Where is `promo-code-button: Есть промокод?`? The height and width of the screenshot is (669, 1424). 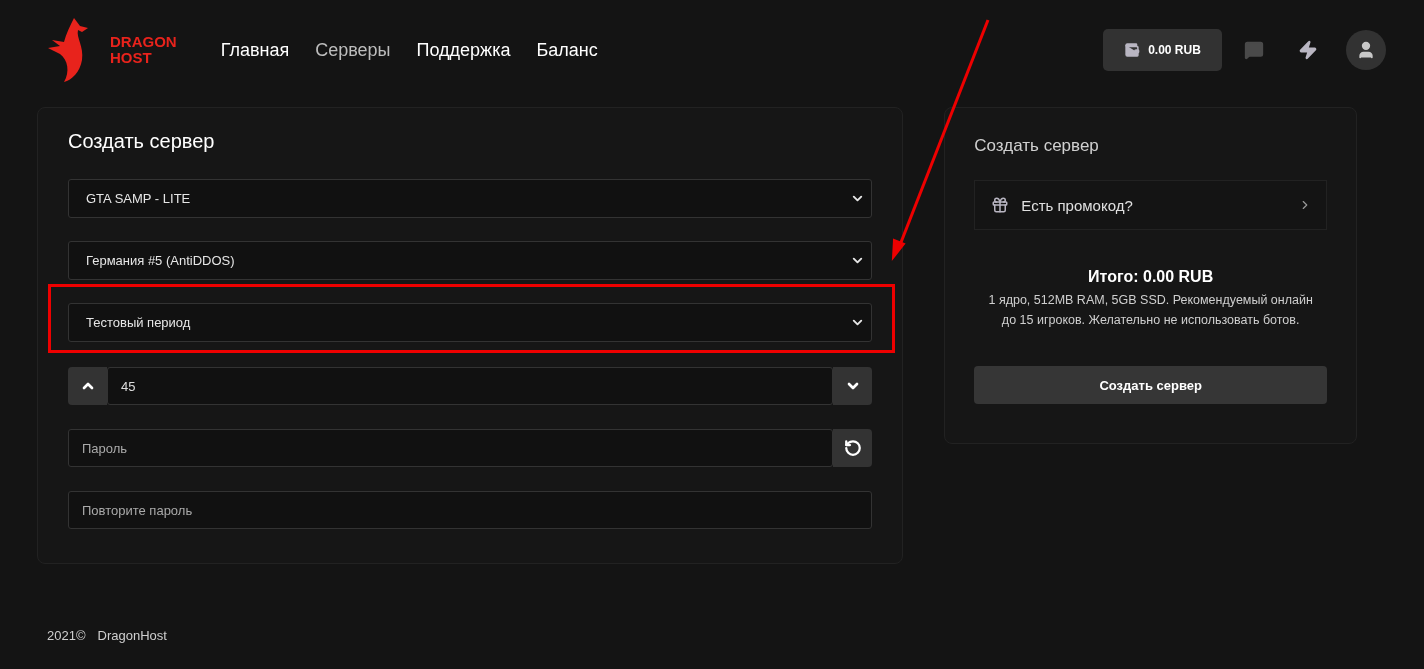 promo-code-button: Есть промокод? is located at coordinates (1150, 205).